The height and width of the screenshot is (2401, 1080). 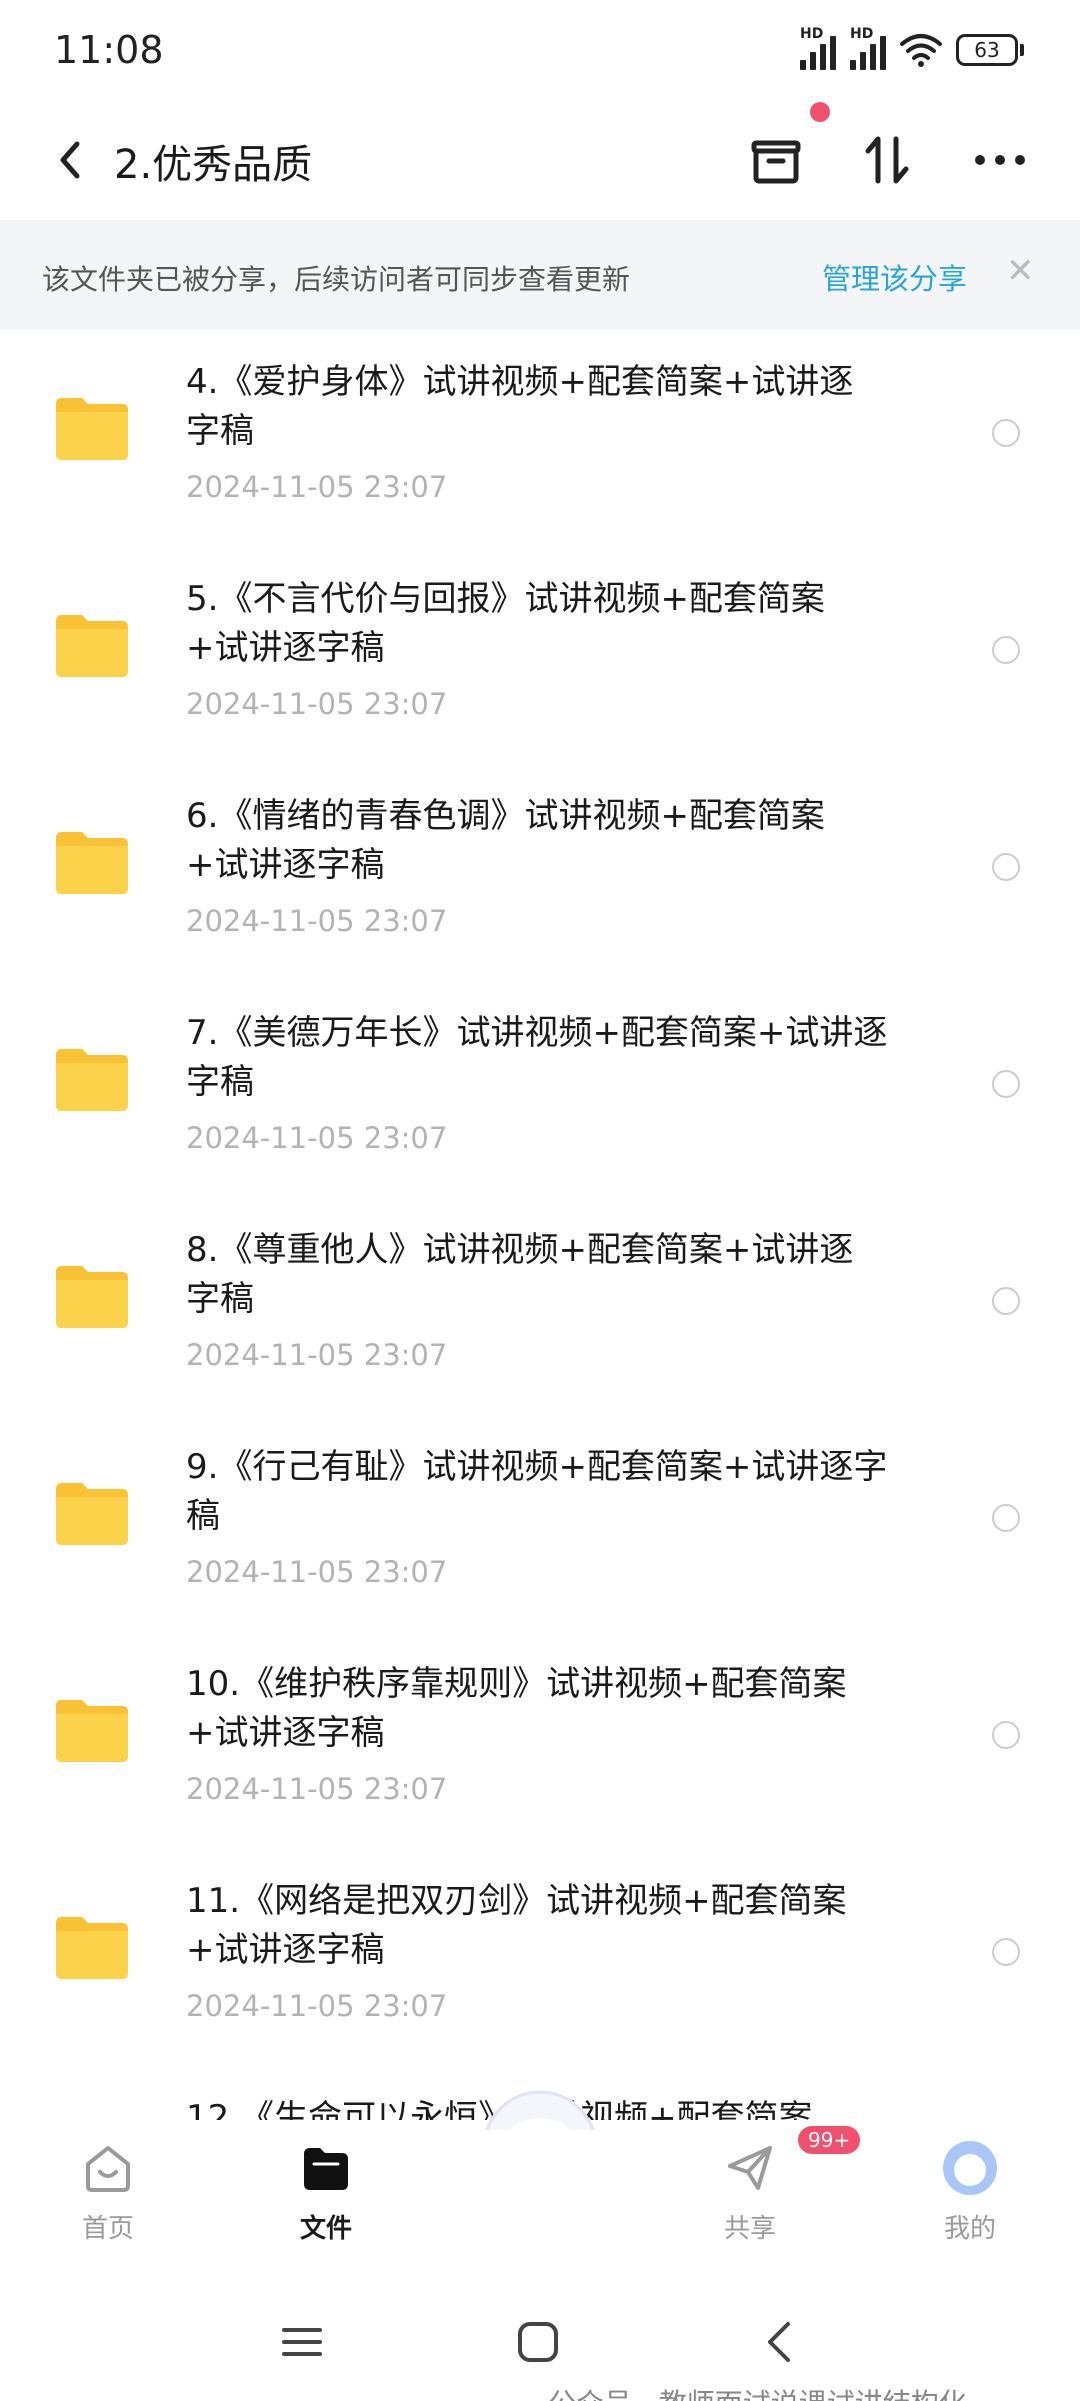 I want to click on home-button-icon, so click(x=538, y=2342).